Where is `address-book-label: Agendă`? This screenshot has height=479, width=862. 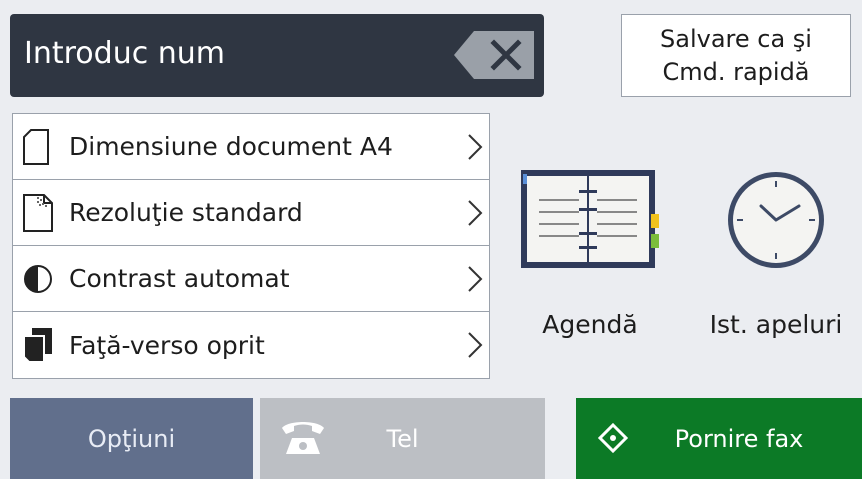
address-book-label: Agendă is located at coordinates (590, 324).